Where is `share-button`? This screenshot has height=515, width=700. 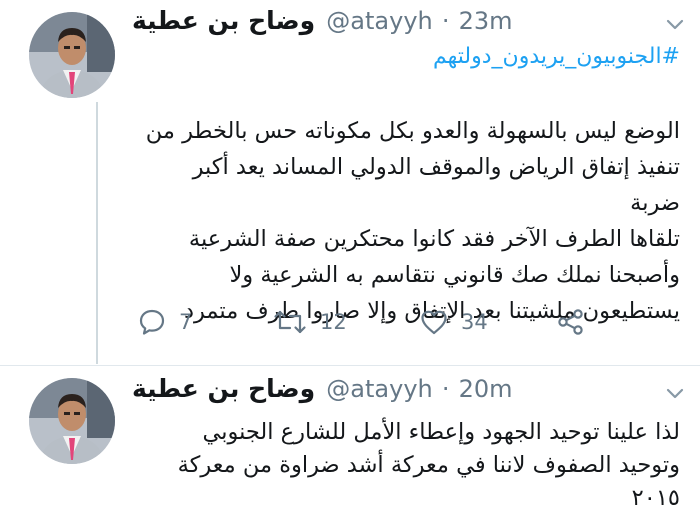
share-button is located at coordinates (571, 322).